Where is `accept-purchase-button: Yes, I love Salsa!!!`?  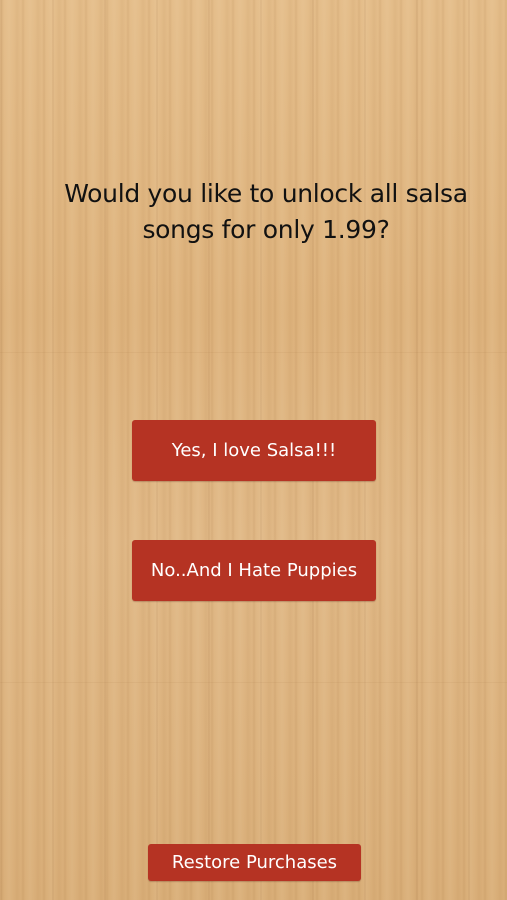 accept-purchase-button: Yes, I love Salsa!!! is located at coordinates (254, 450).